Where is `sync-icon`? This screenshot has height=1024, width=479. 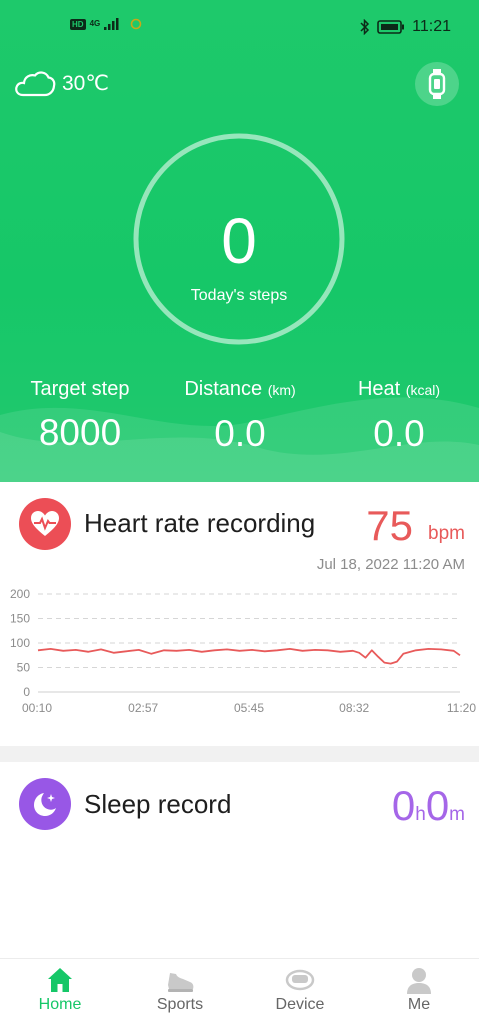 sync-icon is located at coordinates (136, 24).